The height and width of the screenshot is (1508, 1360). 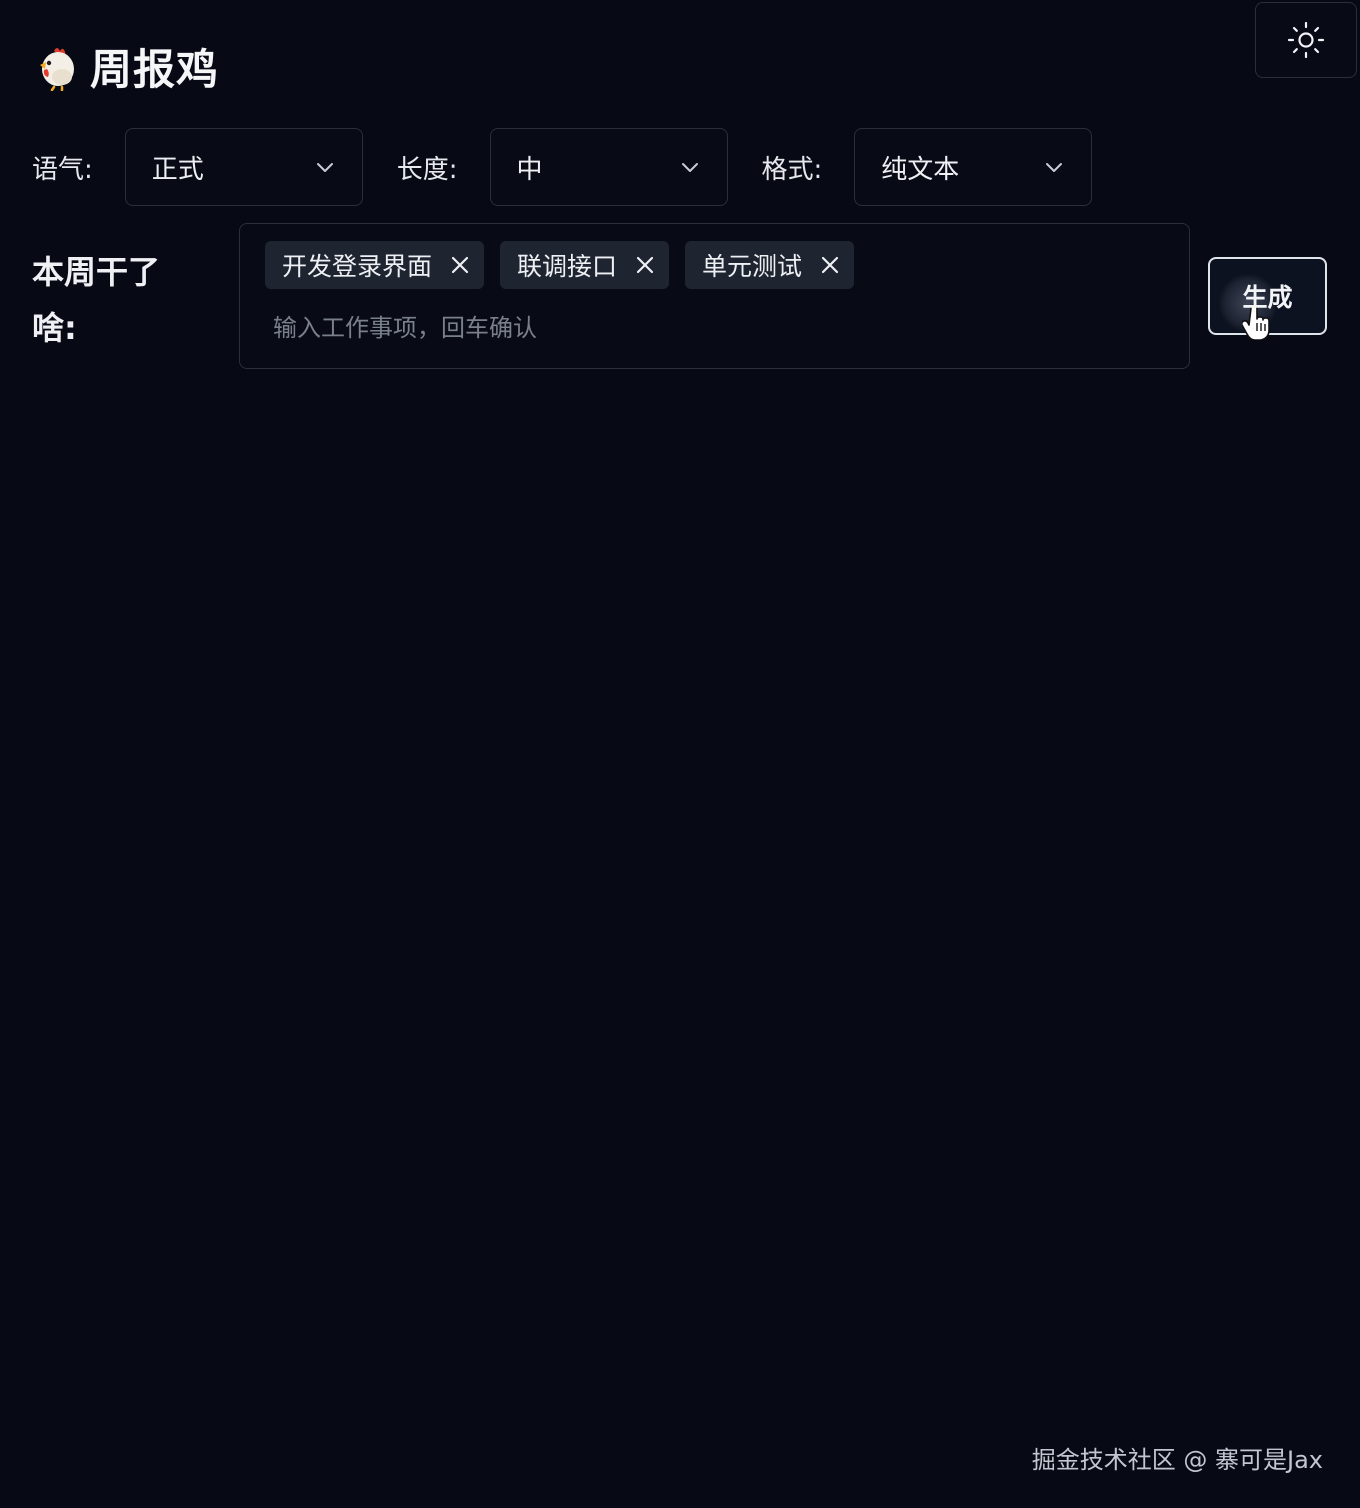 I want to click on app-header: 周报鸡, so click(x=125, y=66).